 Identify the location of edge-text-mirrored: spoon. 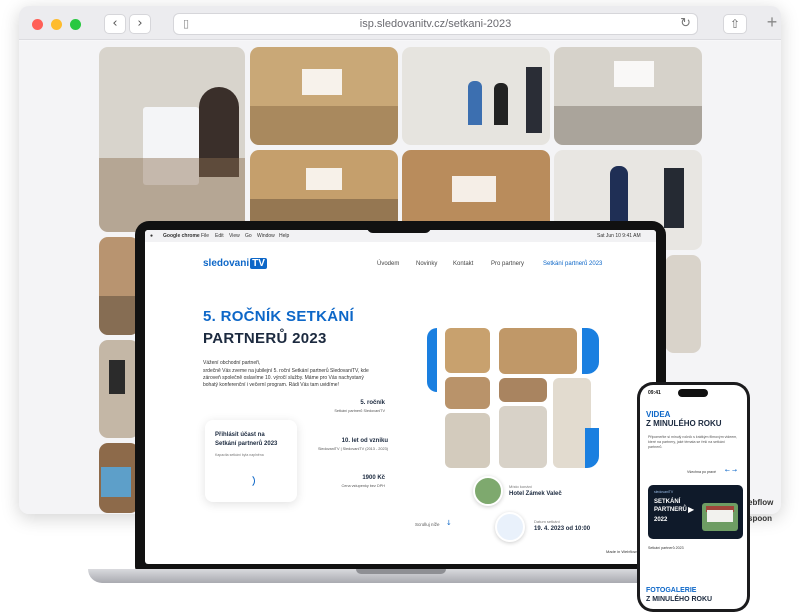
(760, 518).